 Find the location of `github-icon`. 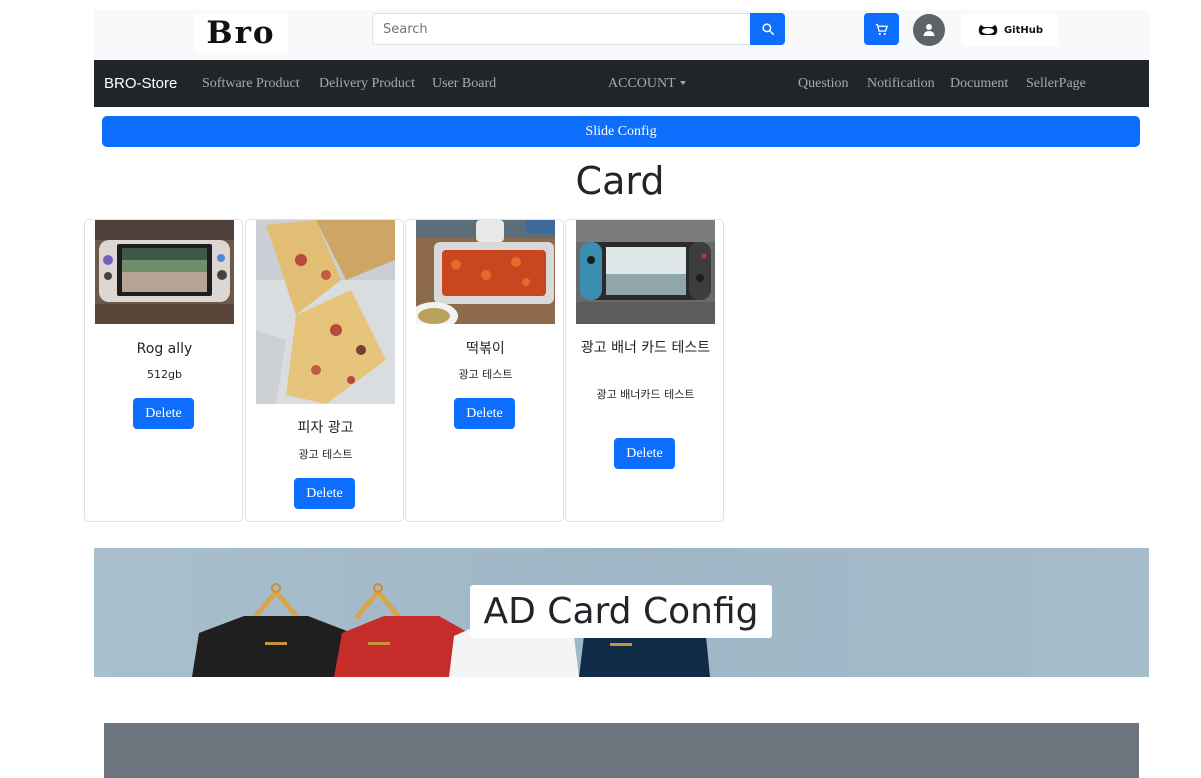

github-icon is located at coordinates (988, 30).